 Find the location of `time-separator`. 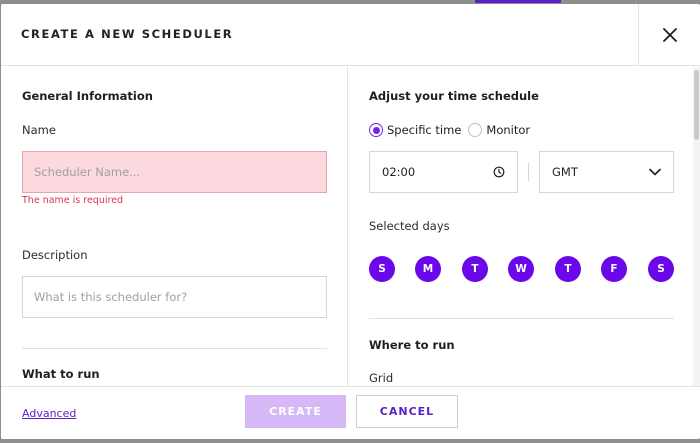

time-separator is located at coordinates (528, 172).